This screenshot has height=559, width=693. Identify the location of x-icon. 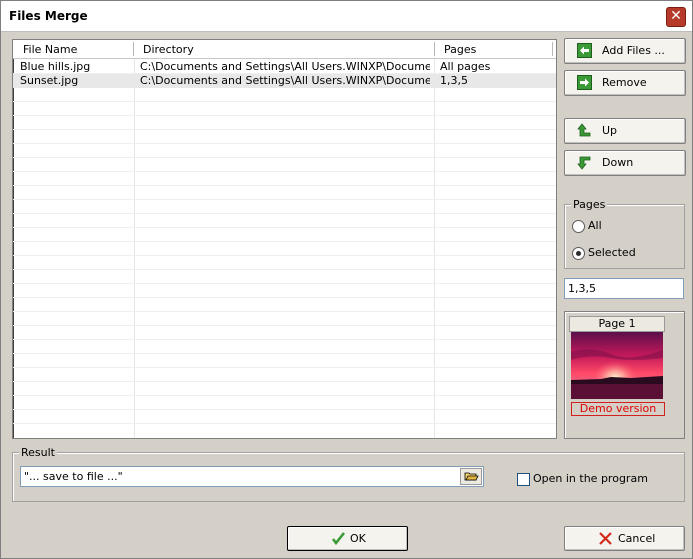
(605, 538).